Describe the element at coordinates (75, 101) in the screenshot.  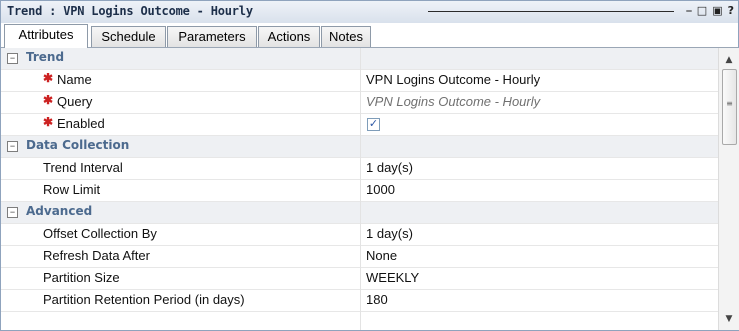
I see `property-label: Query` at that location.